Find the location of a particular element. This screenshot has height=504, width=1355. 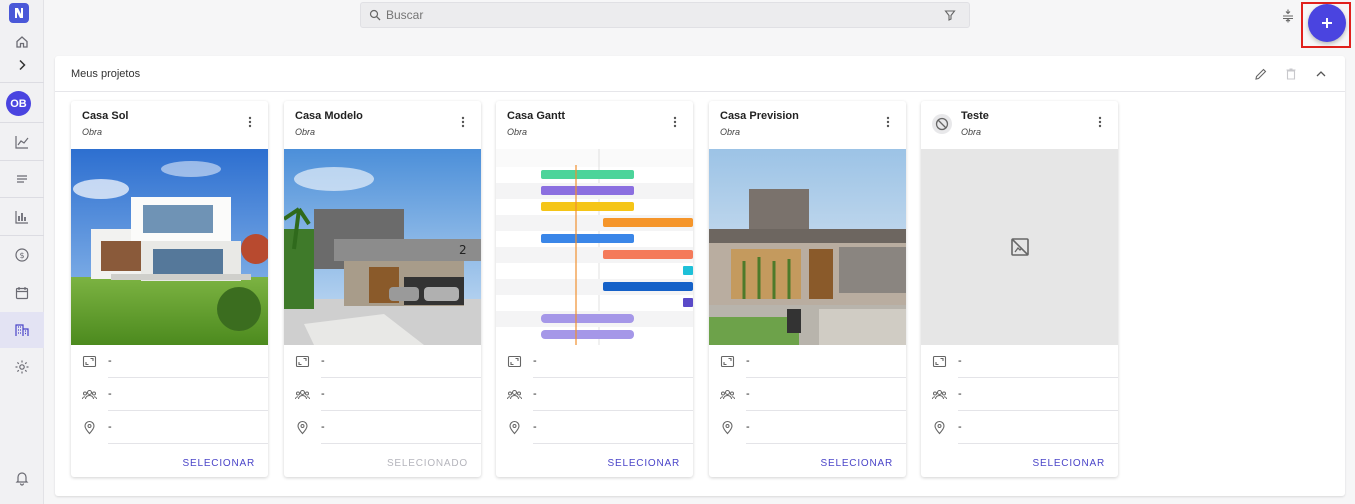

edit-icon is located at coordinates (1261, 74).